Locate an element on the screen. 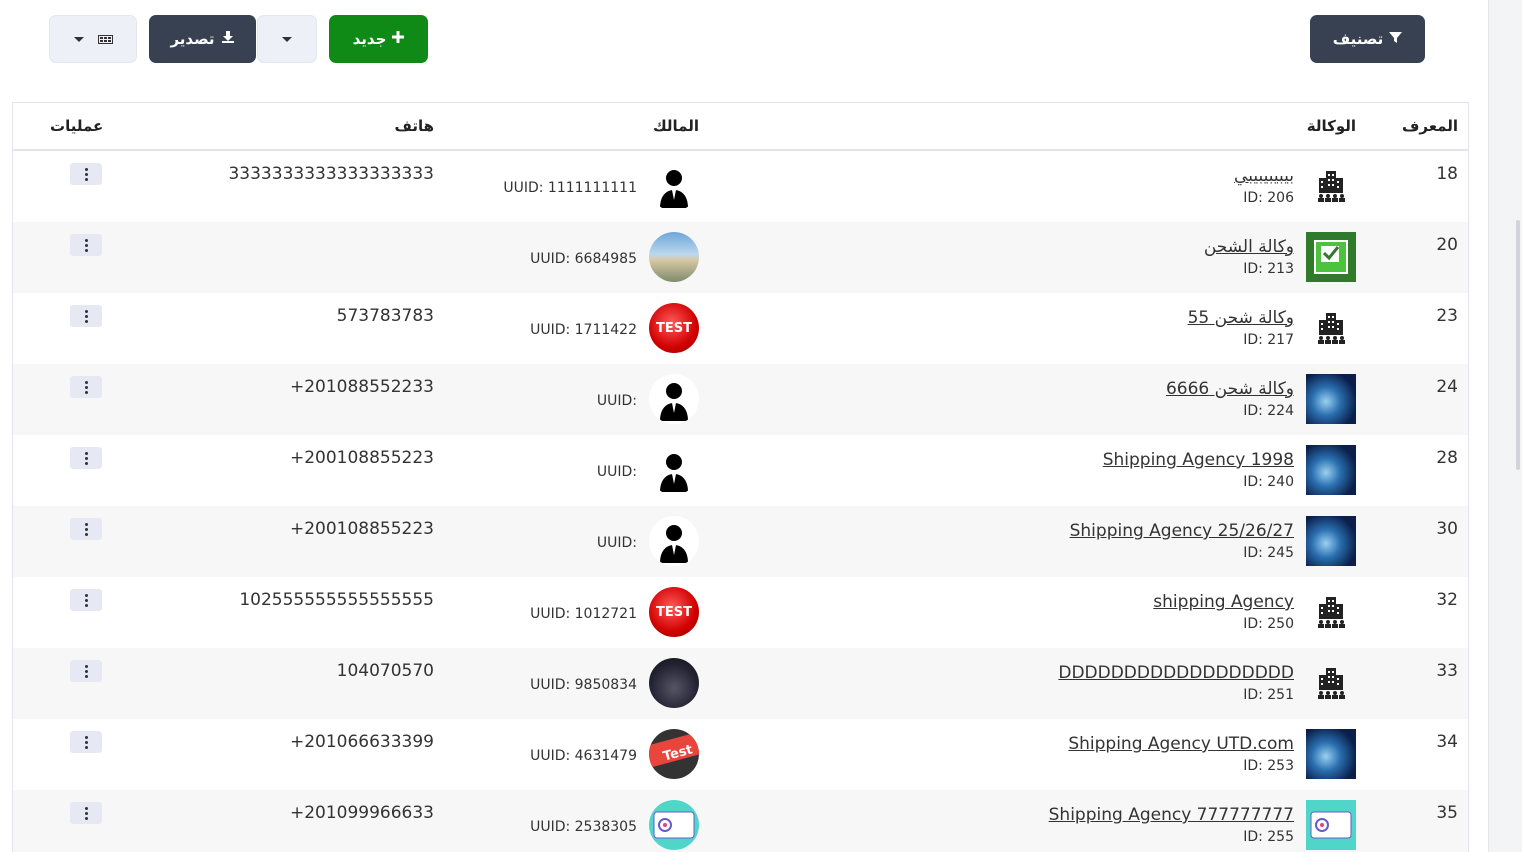 The width and height of the screenshot is (1522, 852). row-id: 23 is located at coordinates (1447, 316).